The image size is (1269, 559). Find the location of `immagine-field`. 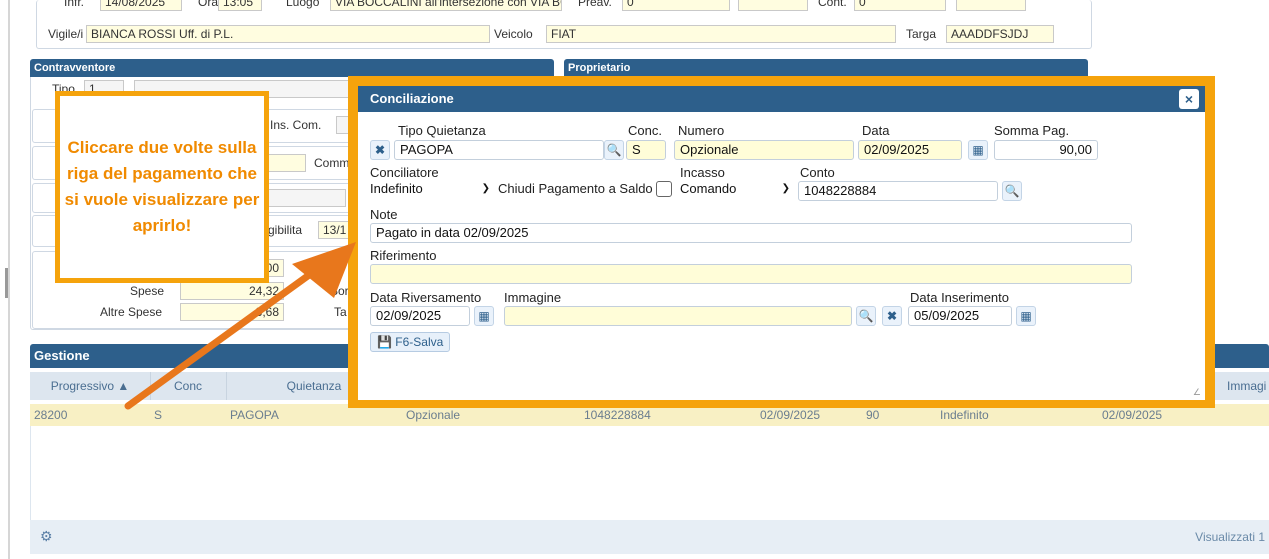

immagine-field is located at coordinates (678, 316).